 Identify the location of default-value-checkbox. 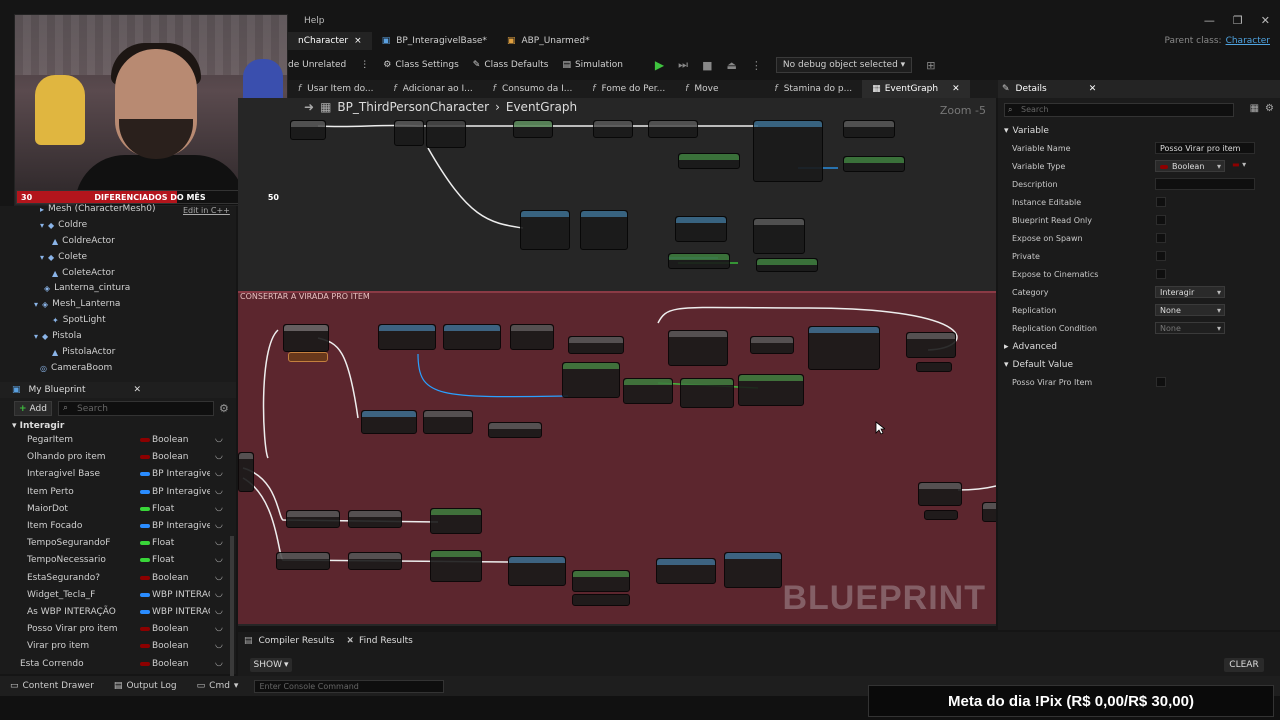
(1161, 382).